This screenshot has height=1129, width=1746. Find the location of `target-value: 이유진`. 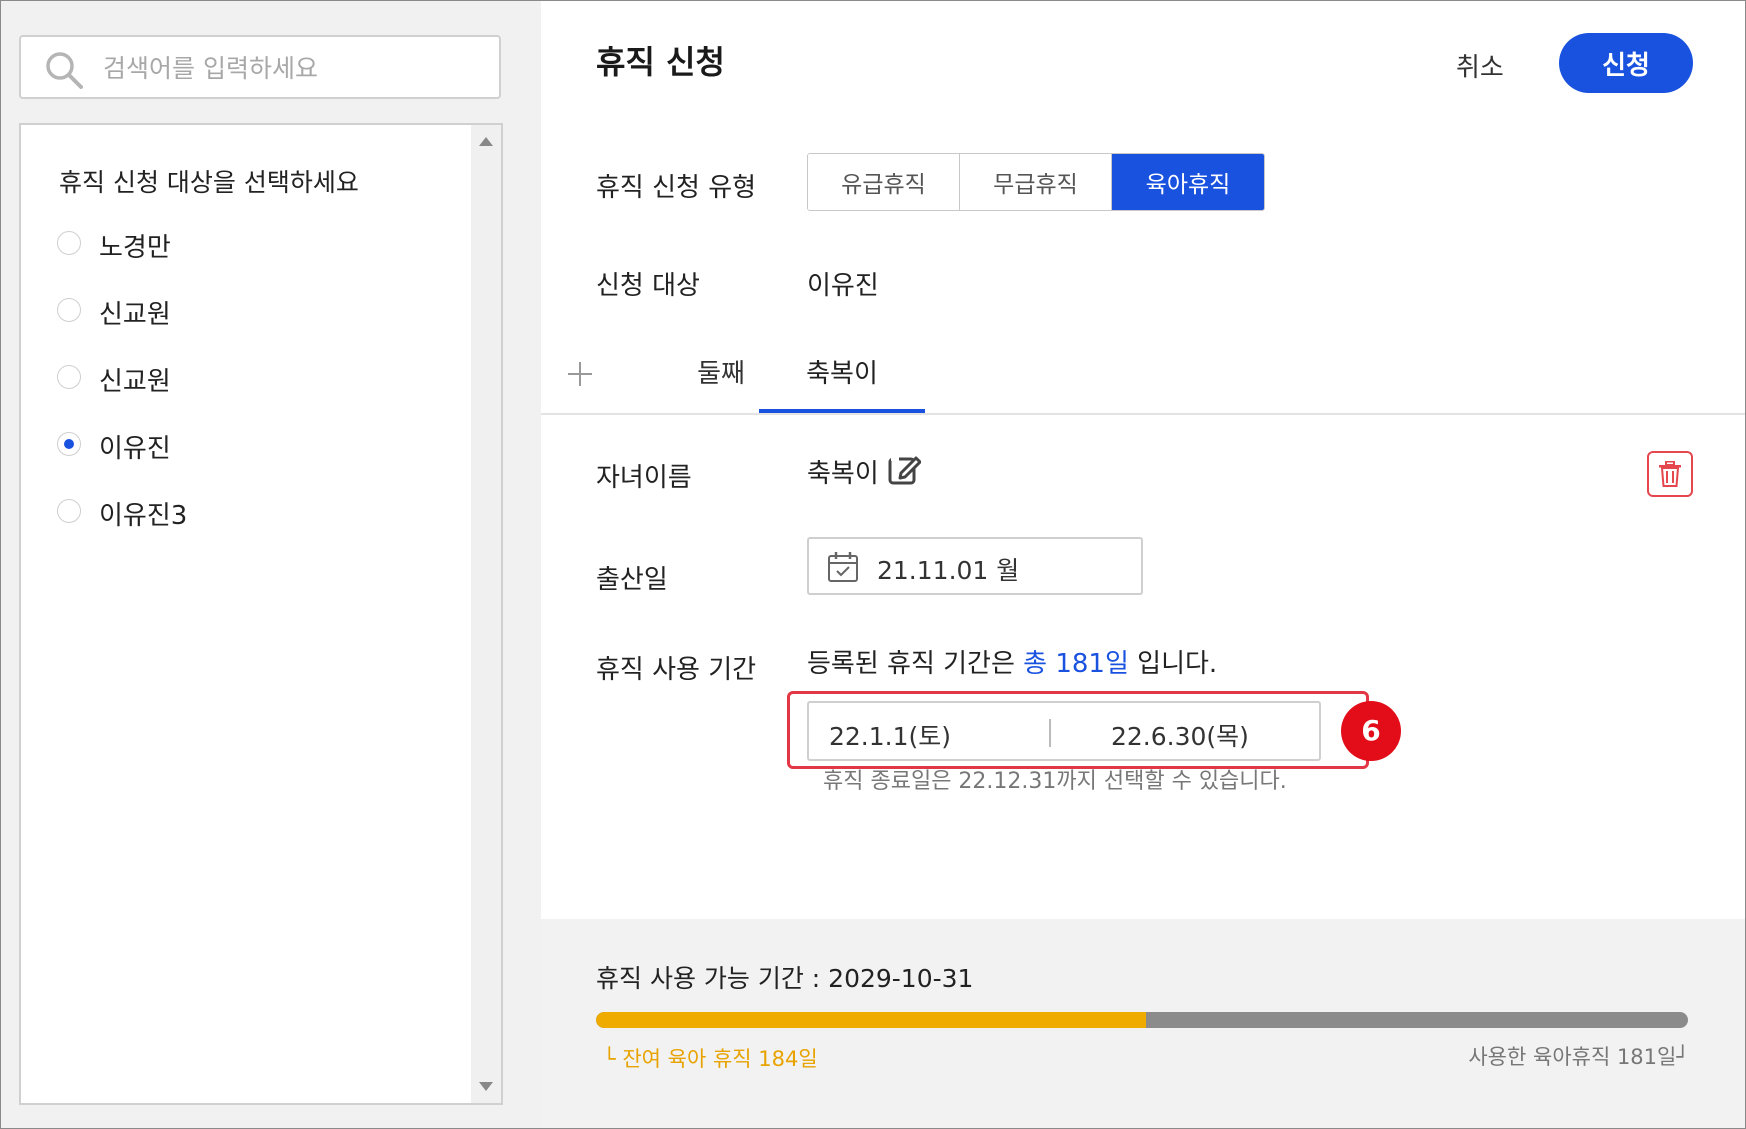

target-value: 이유진 is located at coordinates (843, 286).